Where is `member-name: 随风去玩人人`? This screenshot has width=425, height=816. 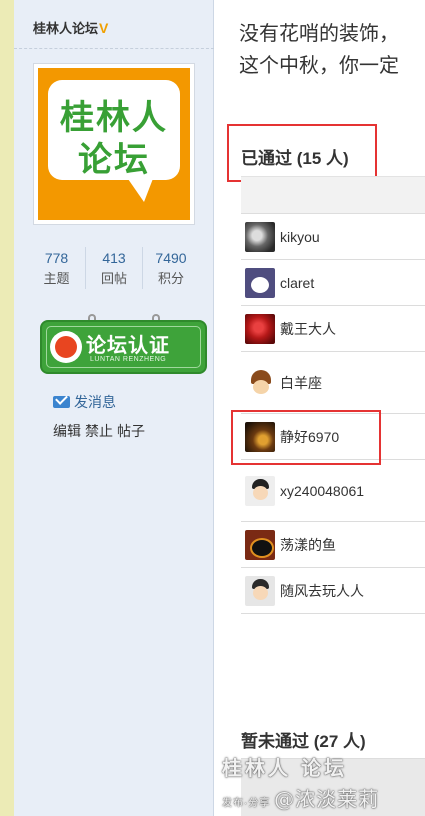 member-name: 随风去玩人人 is located at coordinates (322, 591).